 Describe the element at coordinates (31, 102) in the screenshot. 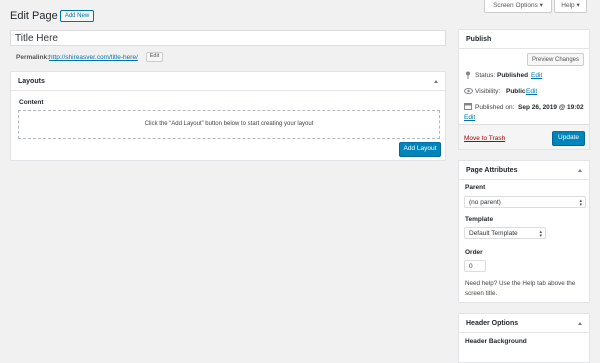

I see `content-label: Content` at that location.